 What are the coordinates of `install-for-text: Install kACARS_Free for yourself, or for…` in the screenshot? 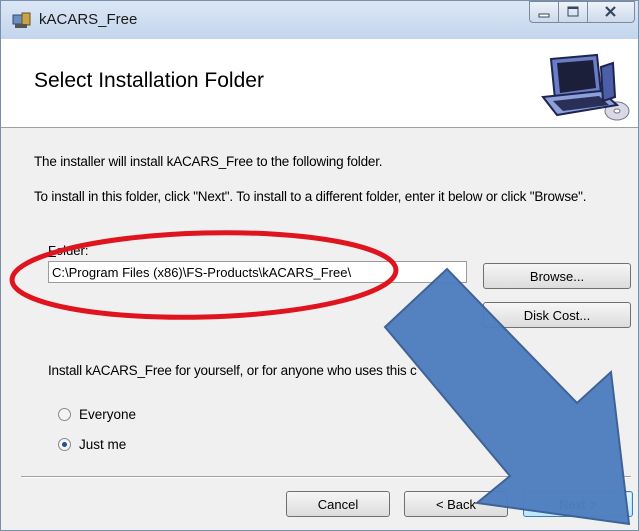 It's located at (232, 370).